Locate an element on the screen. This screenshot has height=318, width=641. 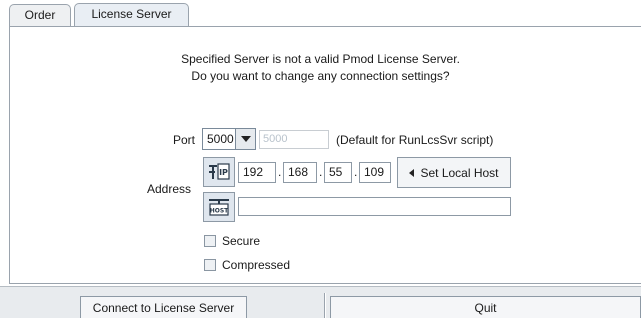
network-ip-icon: IP is located at coordinates (219, 171).